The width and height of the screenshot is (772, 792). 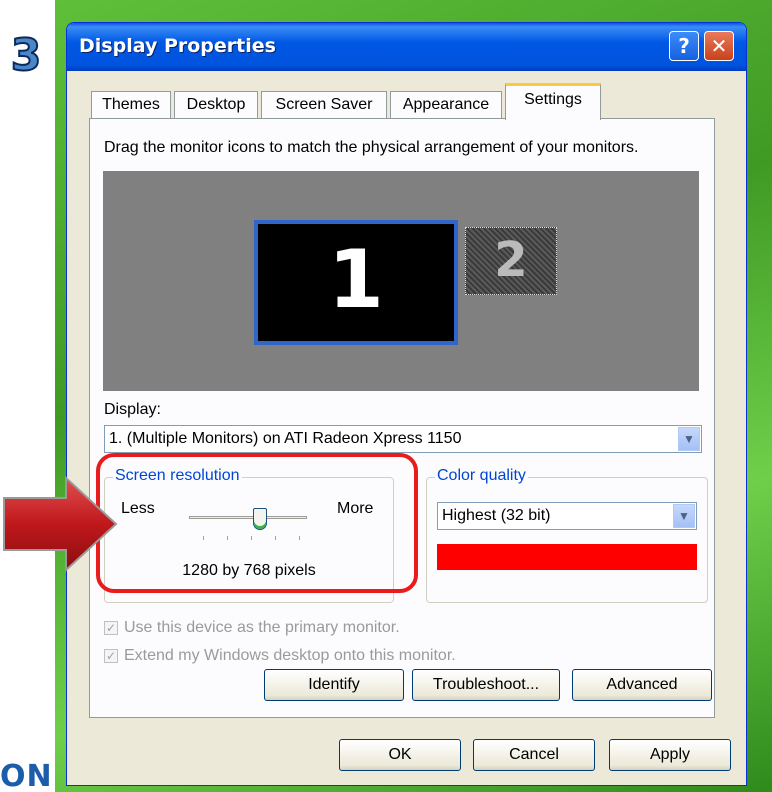 I want to click on step-number: 3, so click(x=26, y=55).